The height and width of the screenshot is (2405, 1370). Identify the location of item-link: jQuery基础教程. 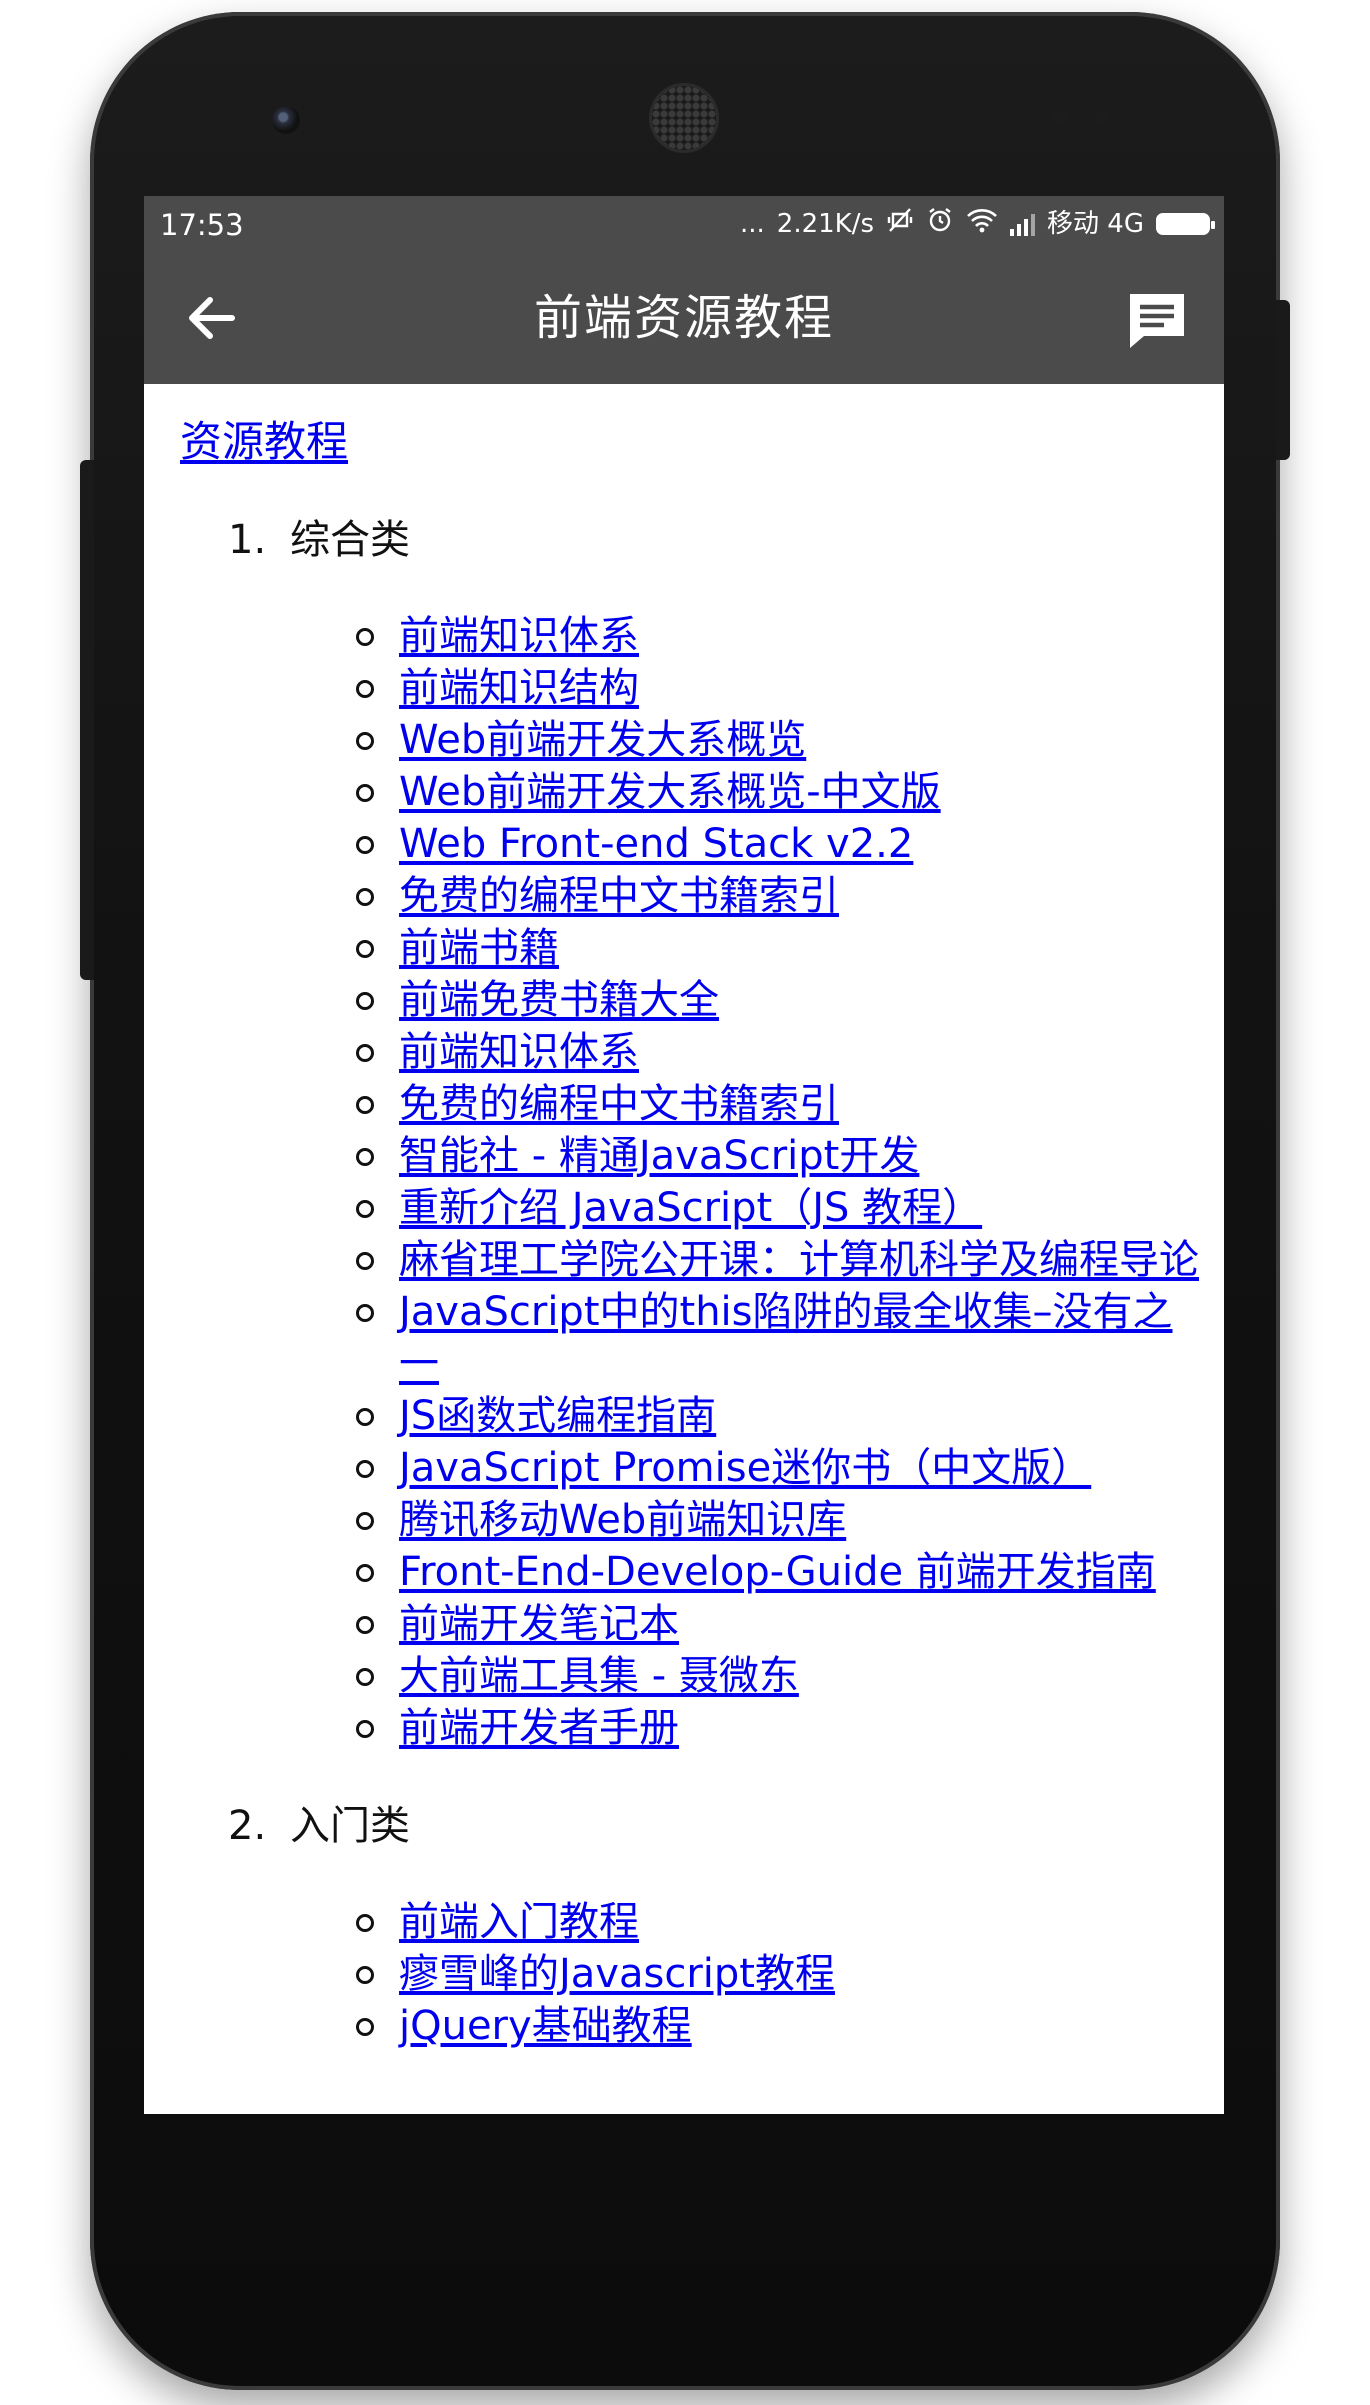
(545, 2026).